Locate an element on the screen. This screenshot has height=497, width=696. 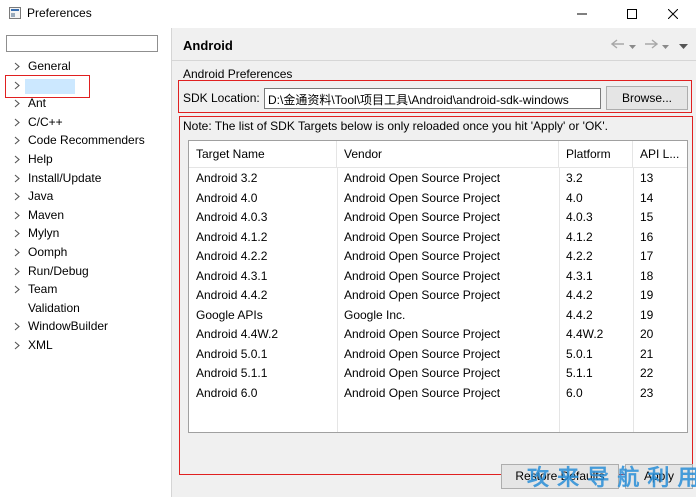
tree-item-run-debug: Run/Debug is located at coordinates (85, 271).